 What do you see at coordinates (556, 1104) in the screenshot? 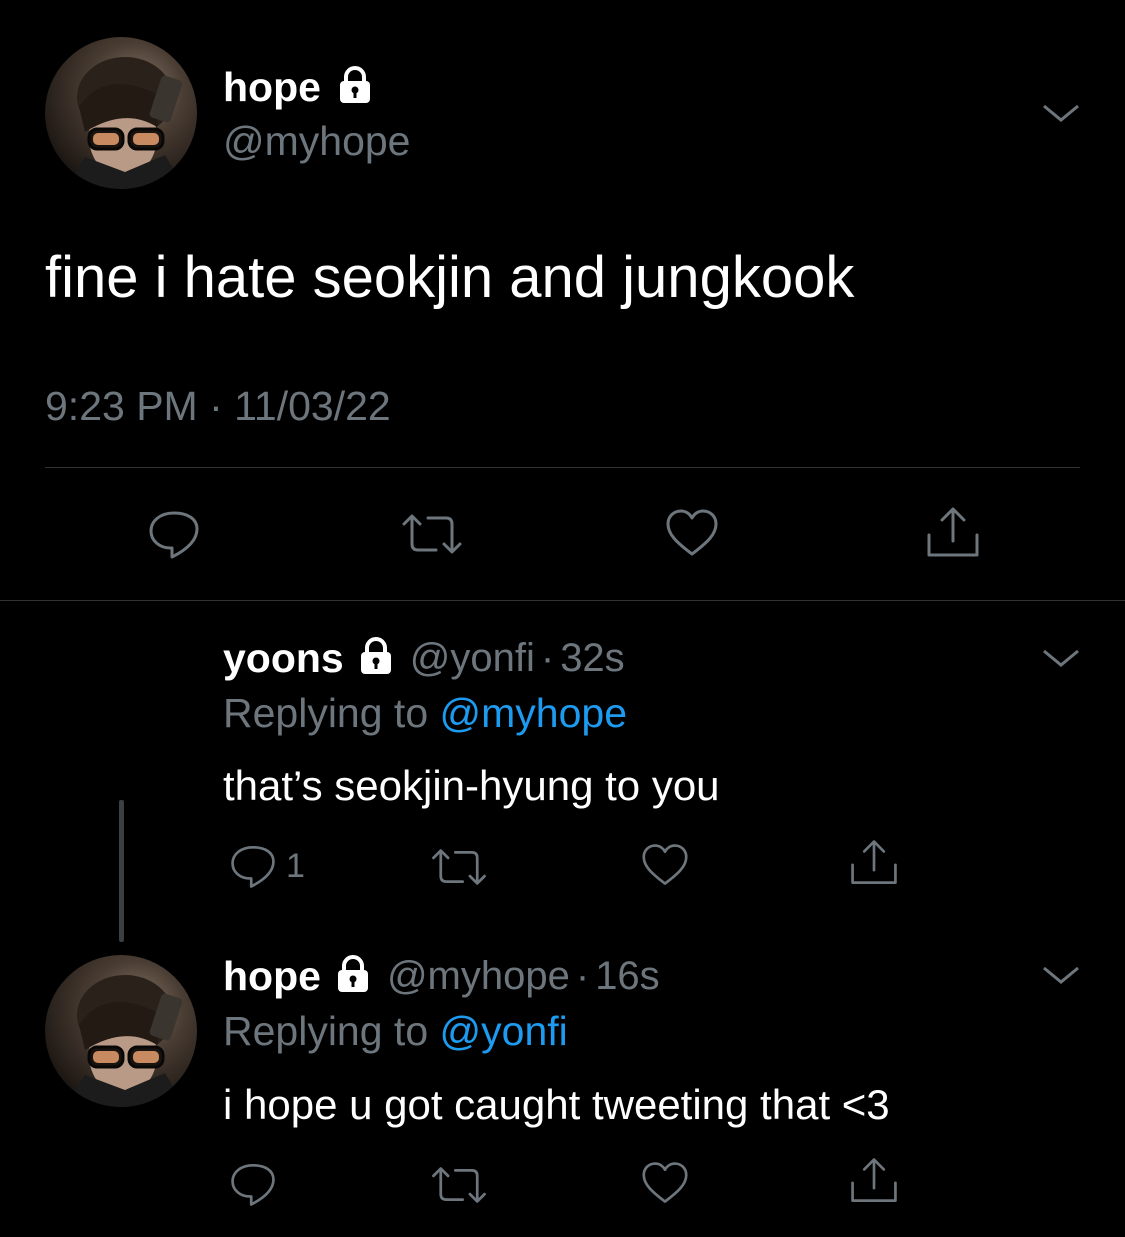
I see `tweet-text: i hope u got caught tweeting that <3` at bounding box center [556, 1104].